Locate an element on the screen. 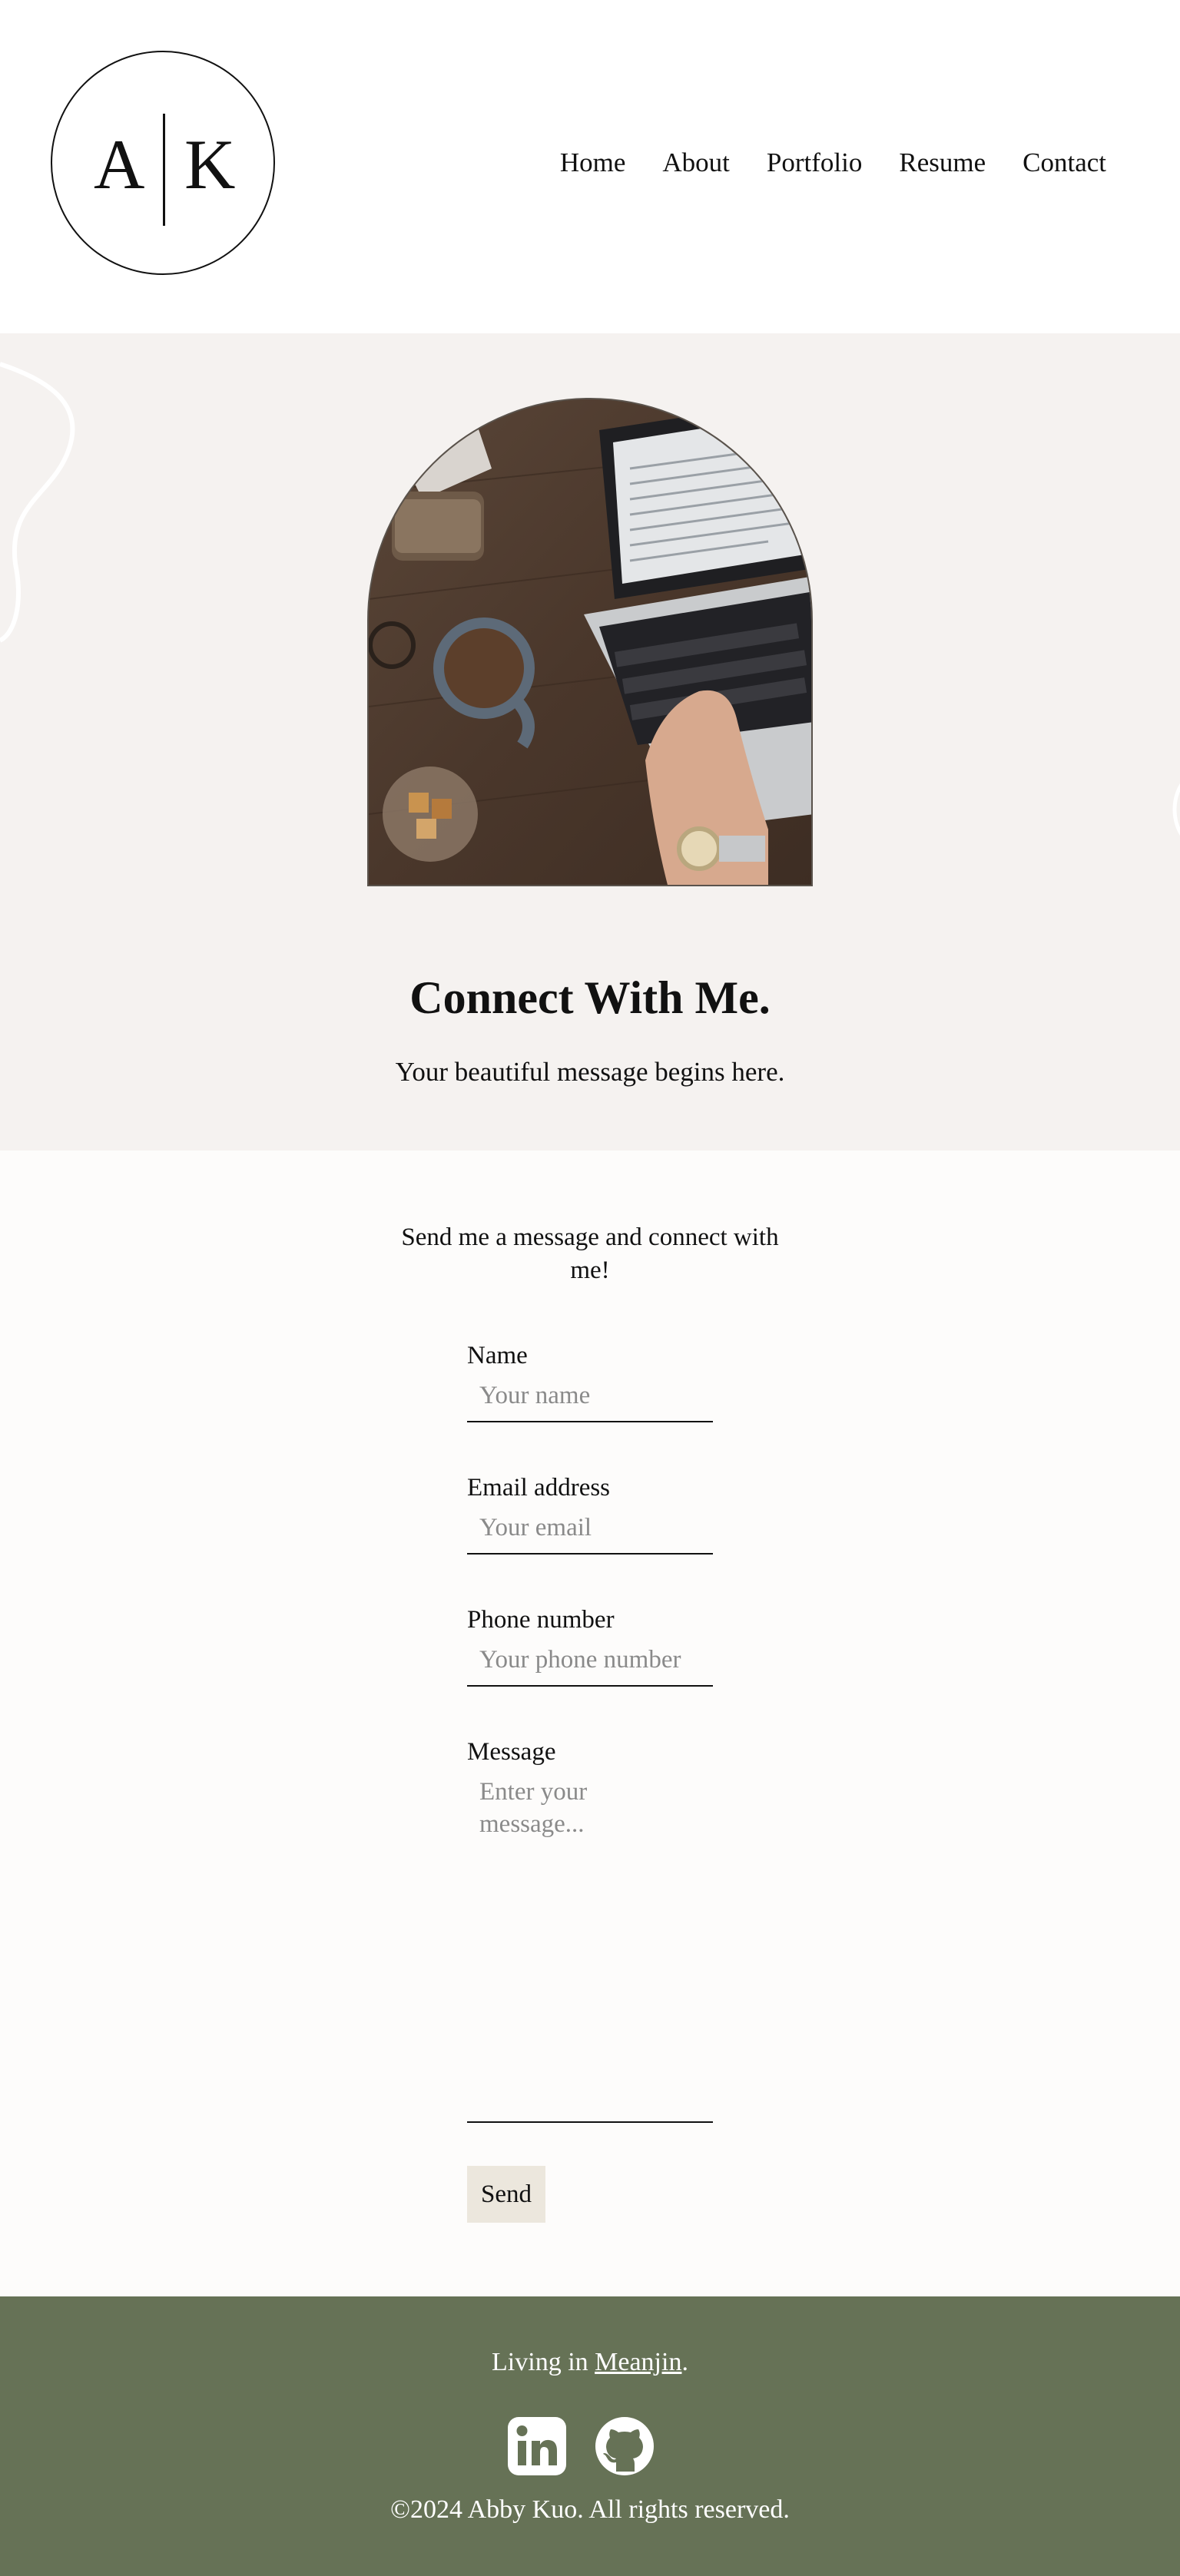 The height and width of the screenshot is (2576, 1180). site-header: A K Home About Portfolio Resume Contact is located at coordinates (590, 166).